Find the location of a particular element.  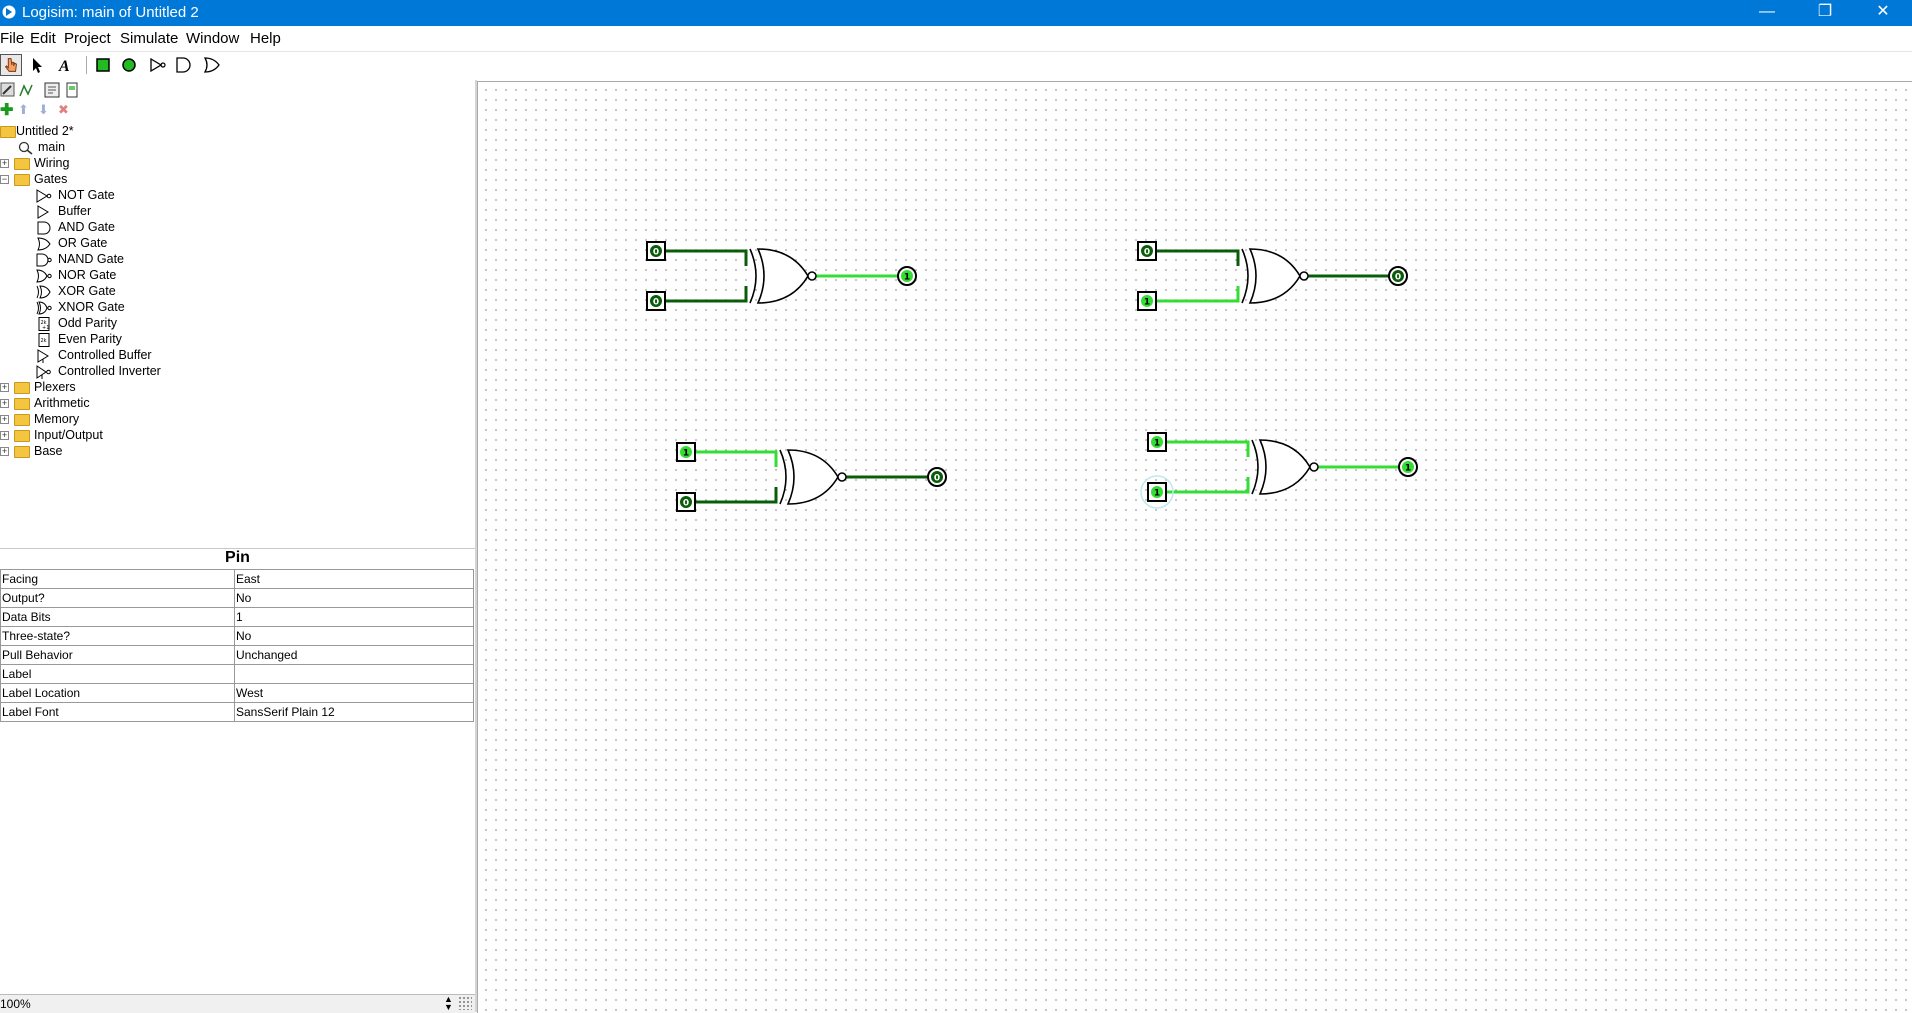

menu-simulate: Simulate is located at coordinates (149, 38).